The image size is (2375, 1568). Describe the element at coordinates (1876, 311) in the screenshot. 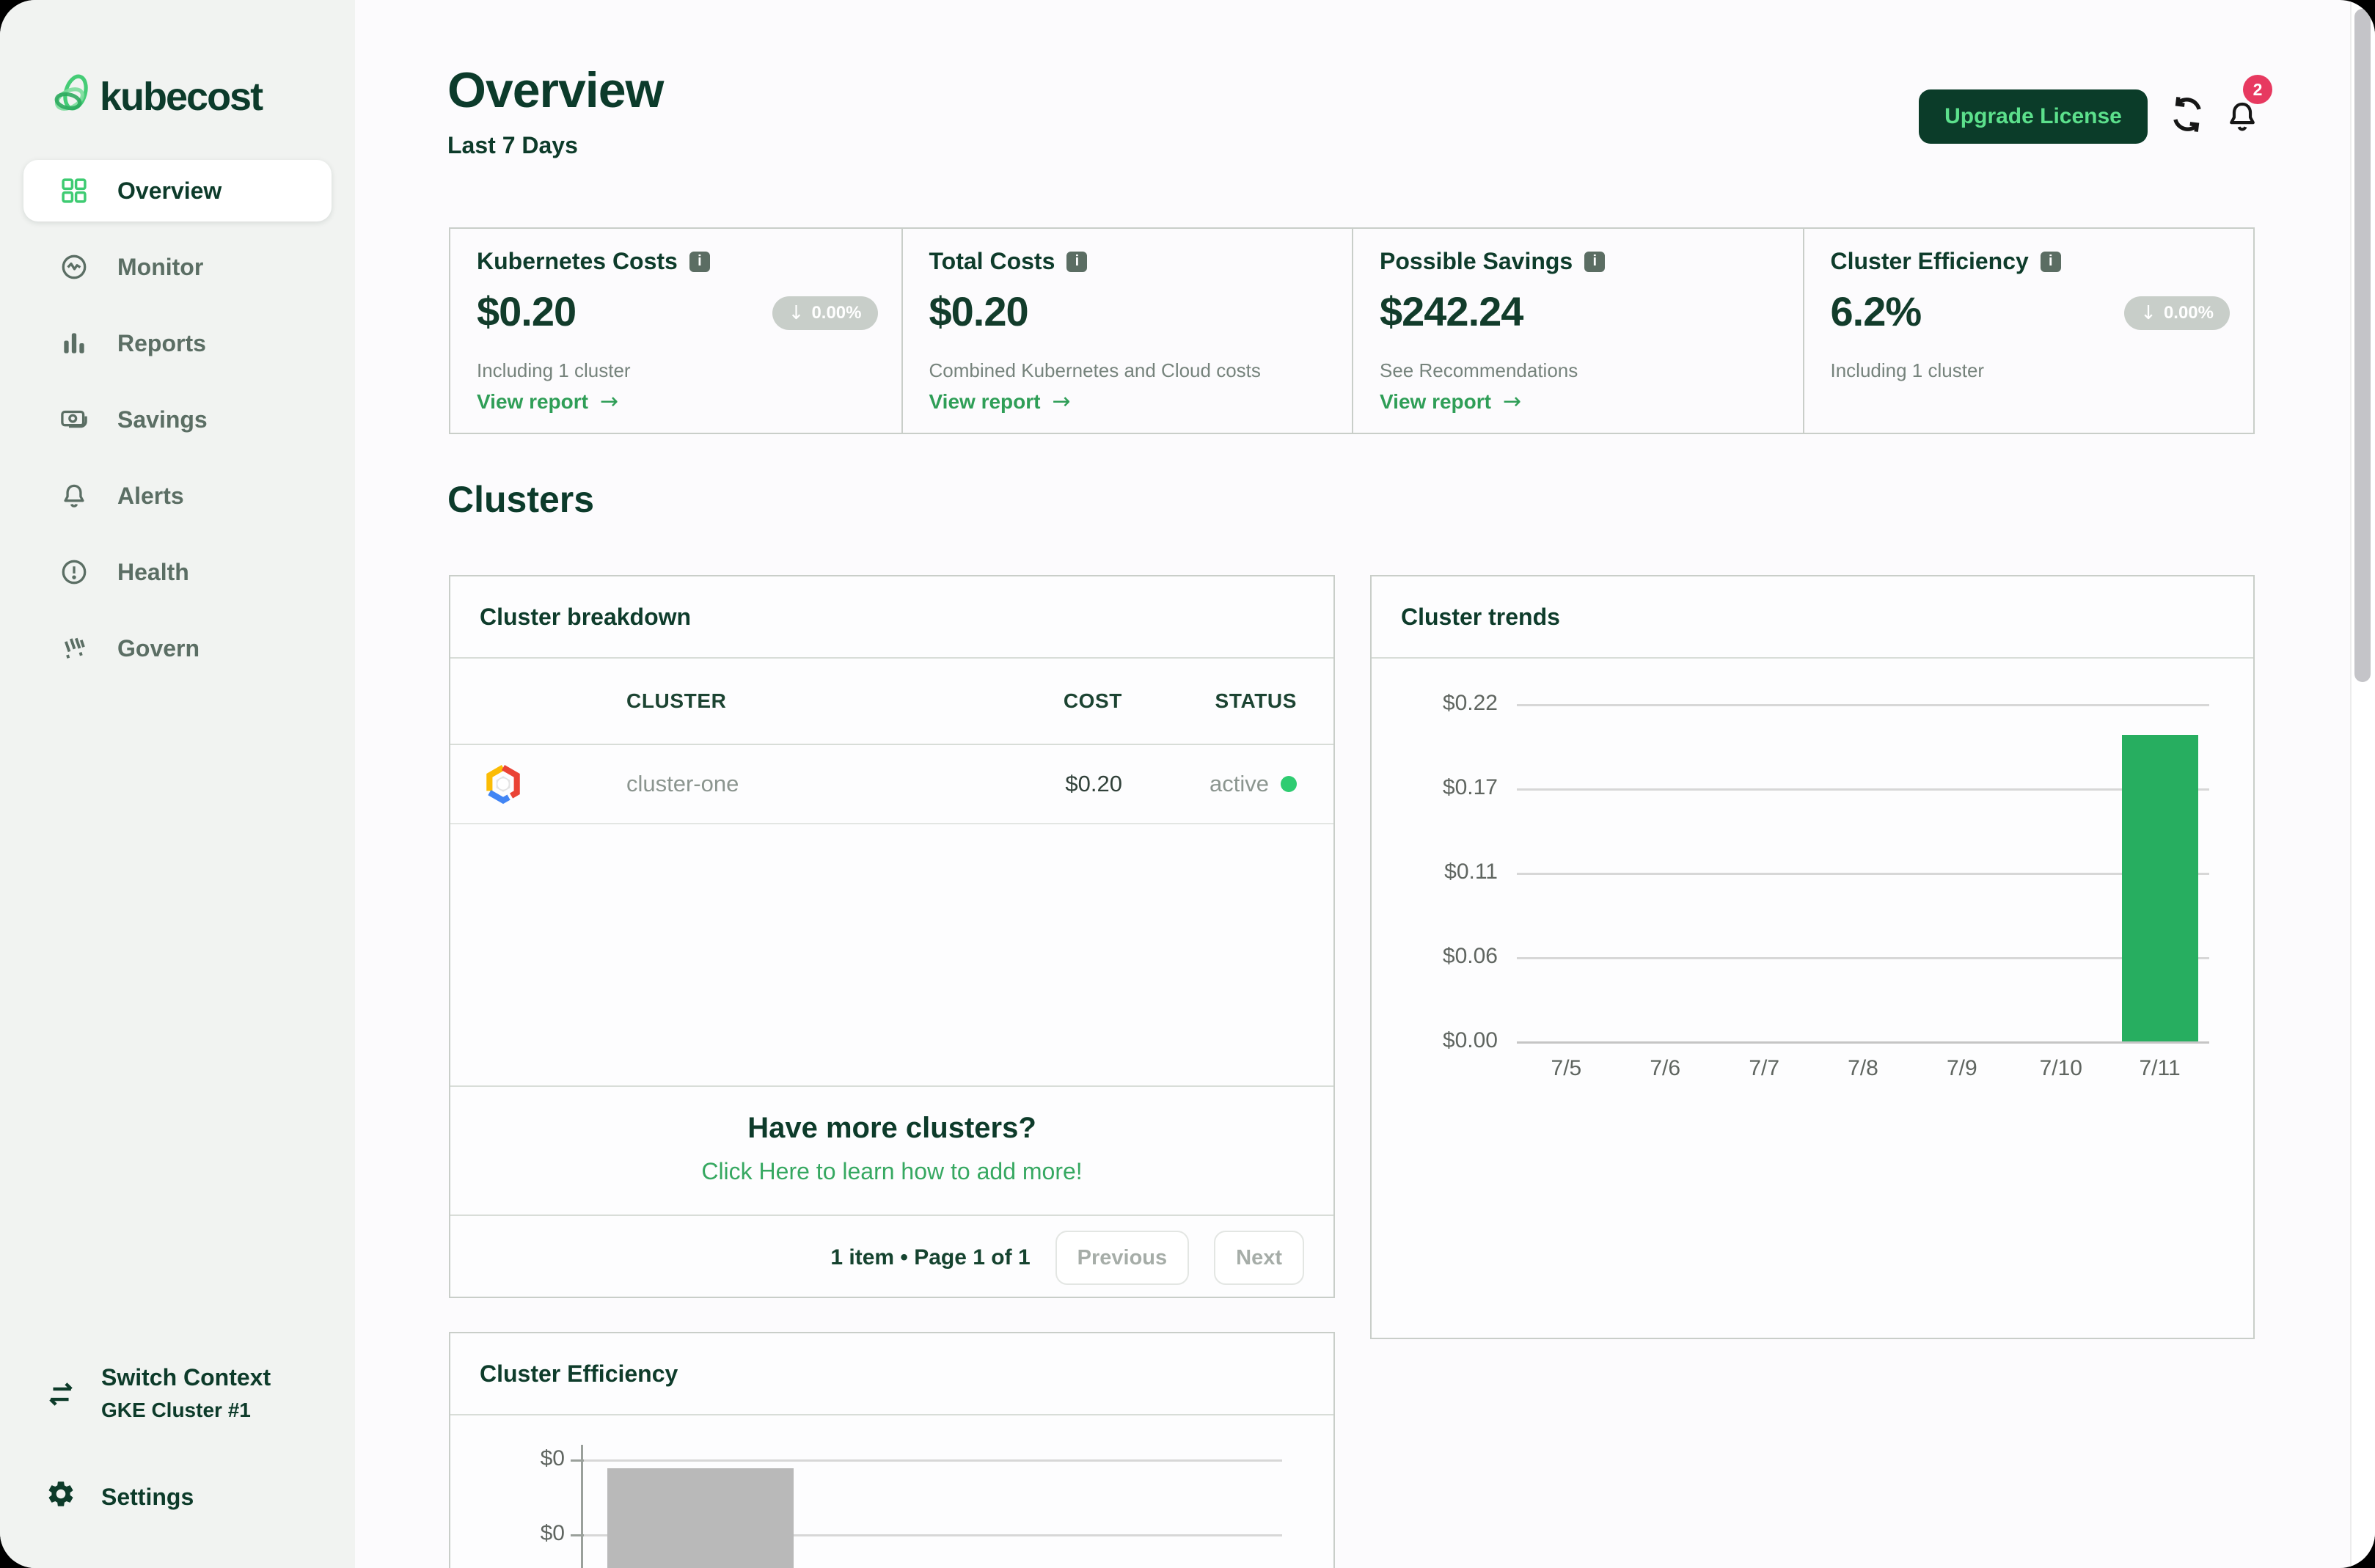

I see `stat-card-value: 6.2%` at that location.